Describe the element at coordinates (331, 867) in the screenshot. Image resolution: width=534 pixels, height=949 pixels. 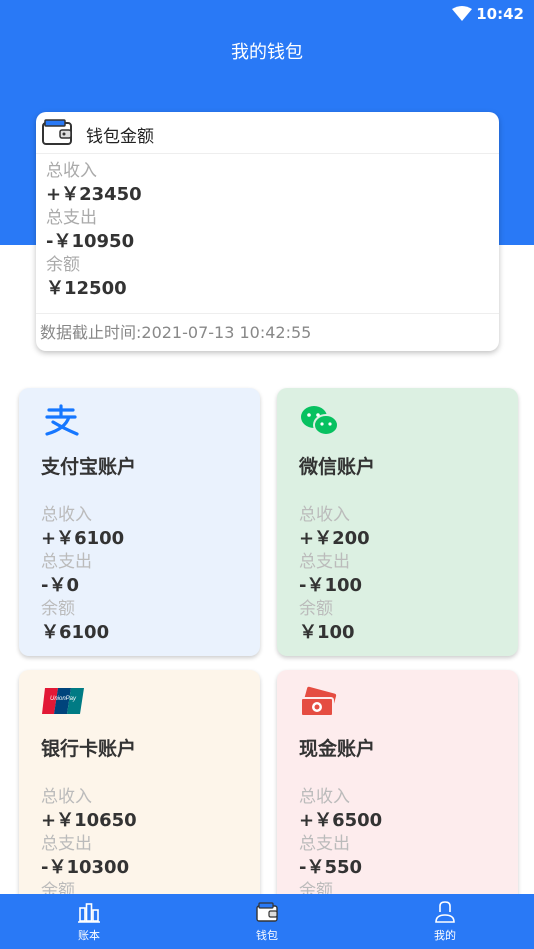
I see `expense-value: -￥550` at that location.